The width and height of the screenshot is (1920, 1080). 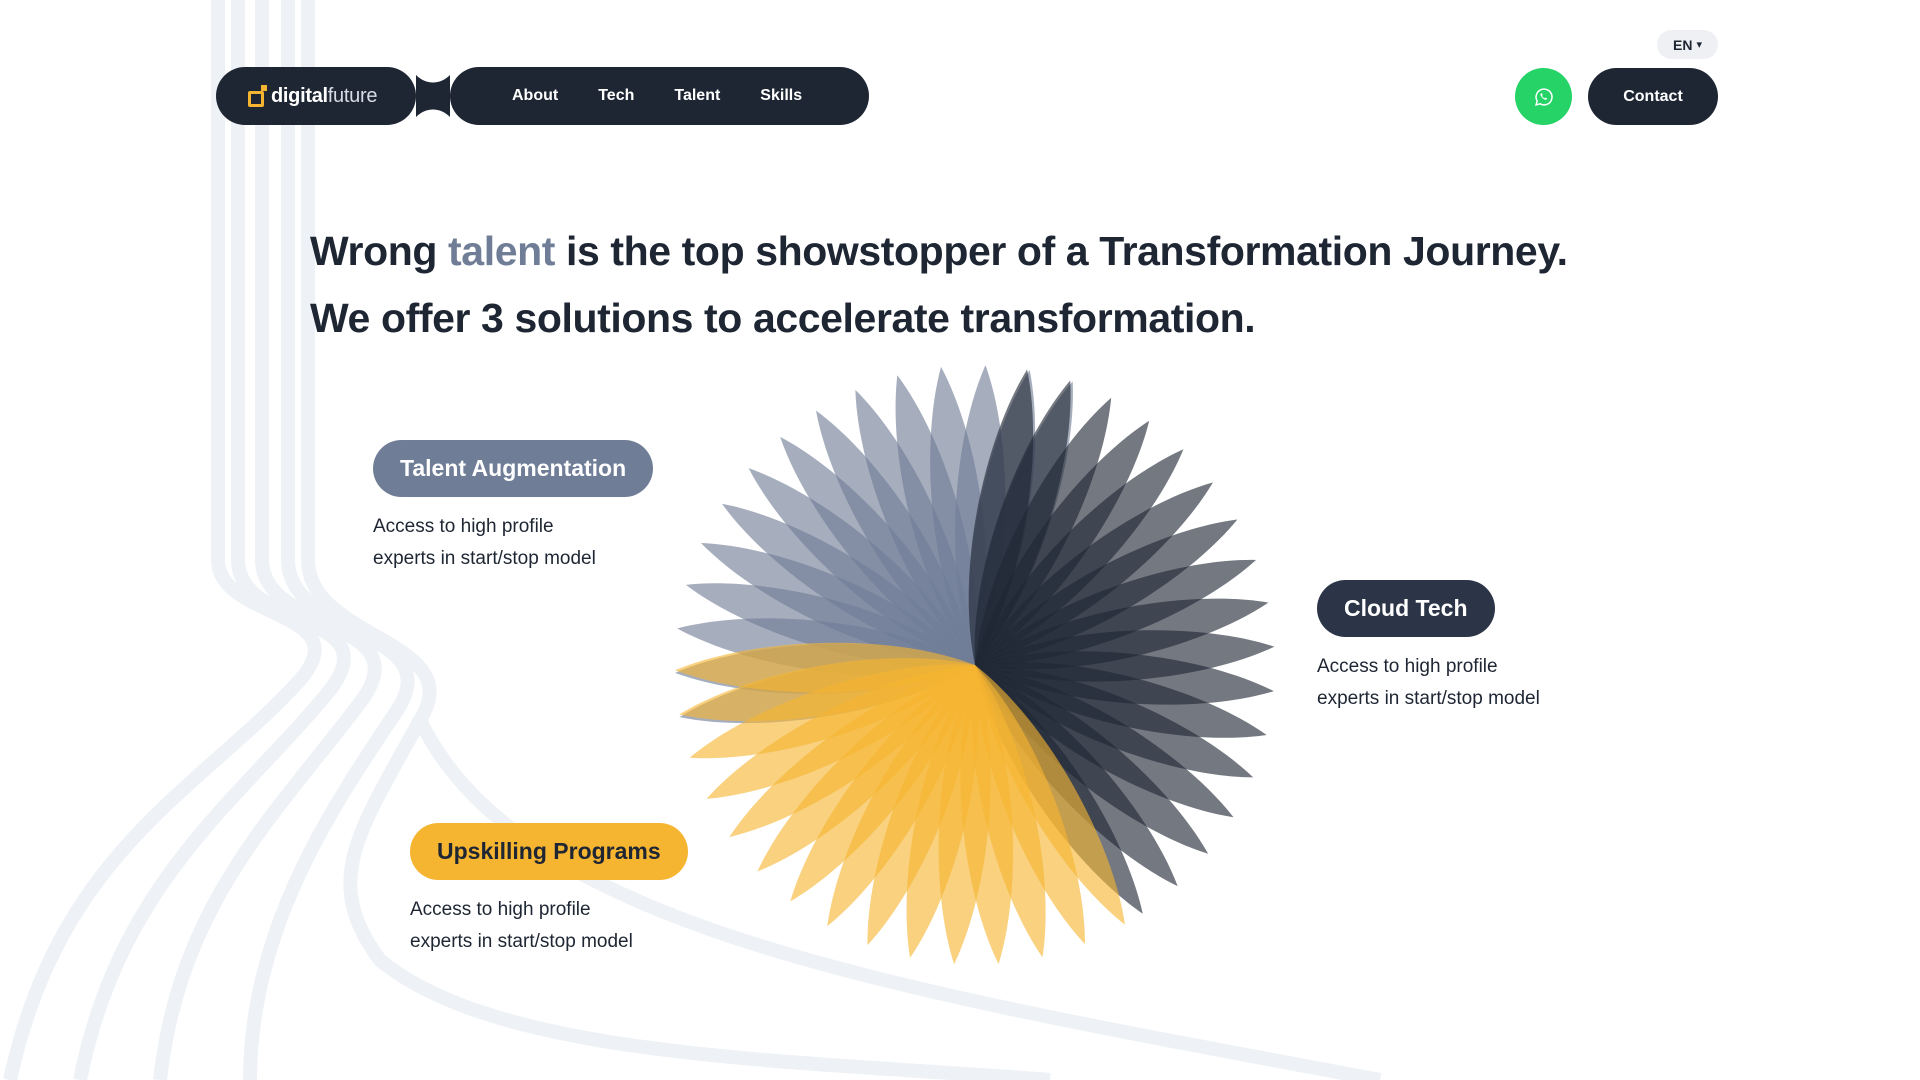 What do you see at coordinates (1699, 45) in the screenshot?
I see `chevron-down-icon: ▾` at bounding box center [1699, 45].